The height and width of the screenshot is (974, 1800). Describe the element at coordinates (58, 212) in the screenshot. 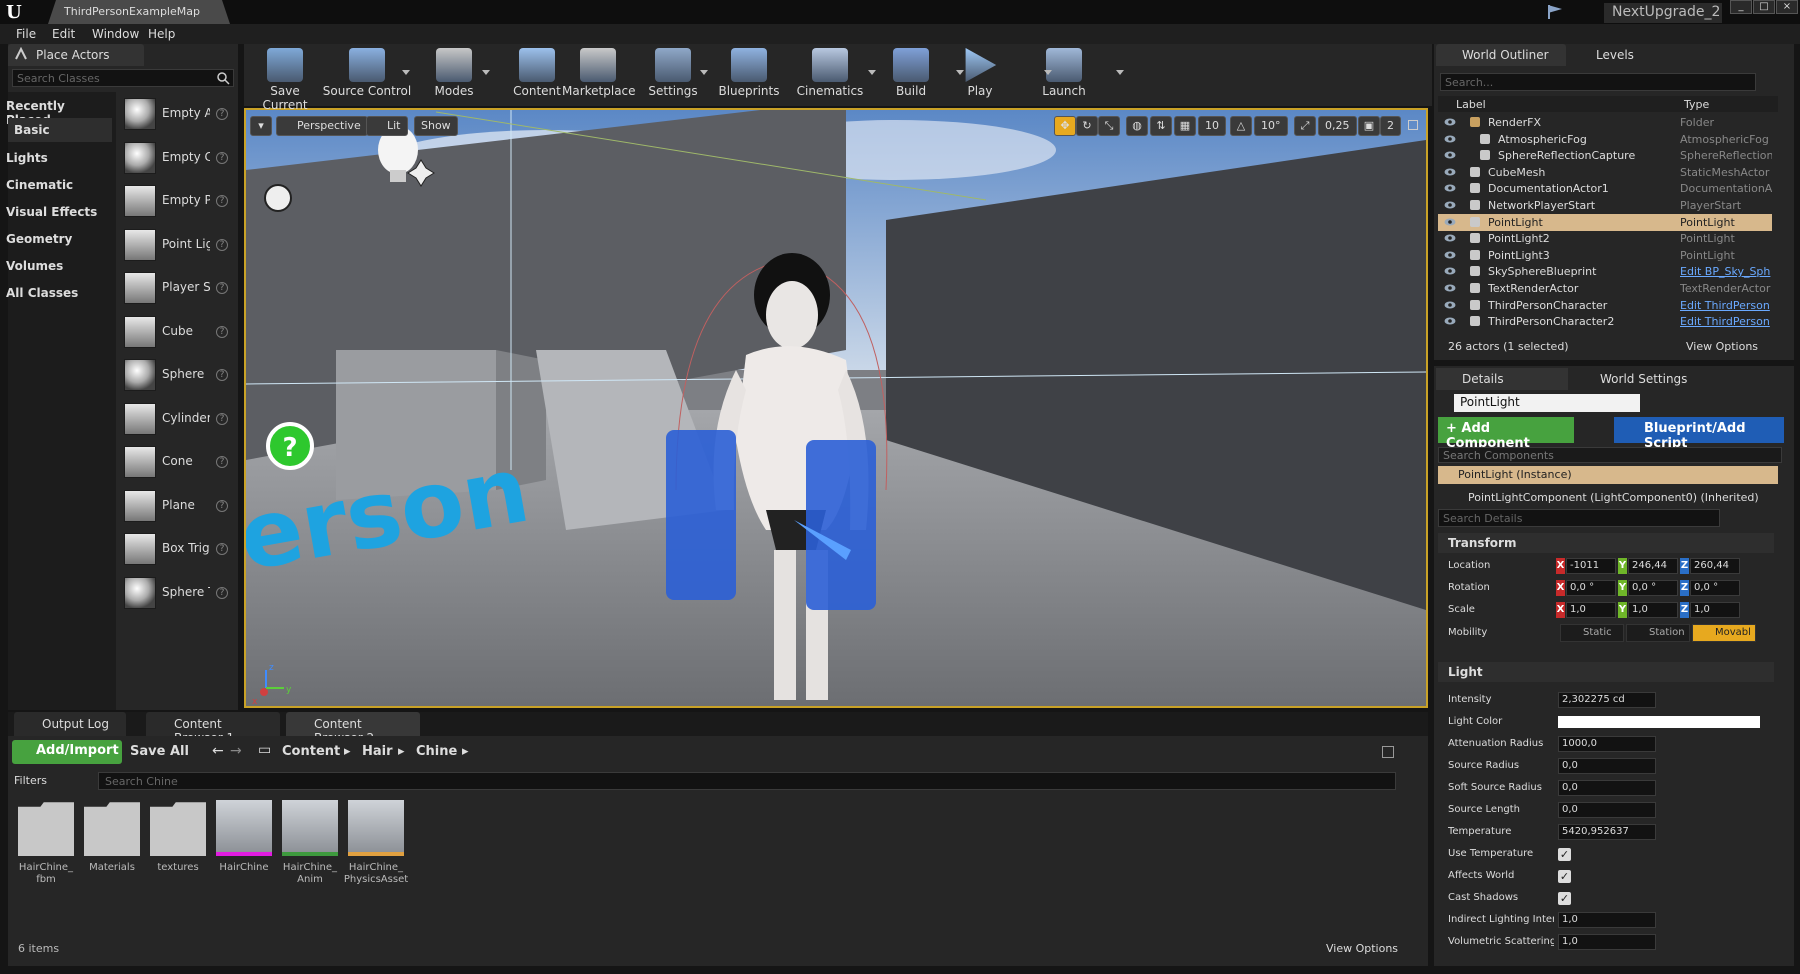

I see `category-visual-effects: Visual Effects` at that location.